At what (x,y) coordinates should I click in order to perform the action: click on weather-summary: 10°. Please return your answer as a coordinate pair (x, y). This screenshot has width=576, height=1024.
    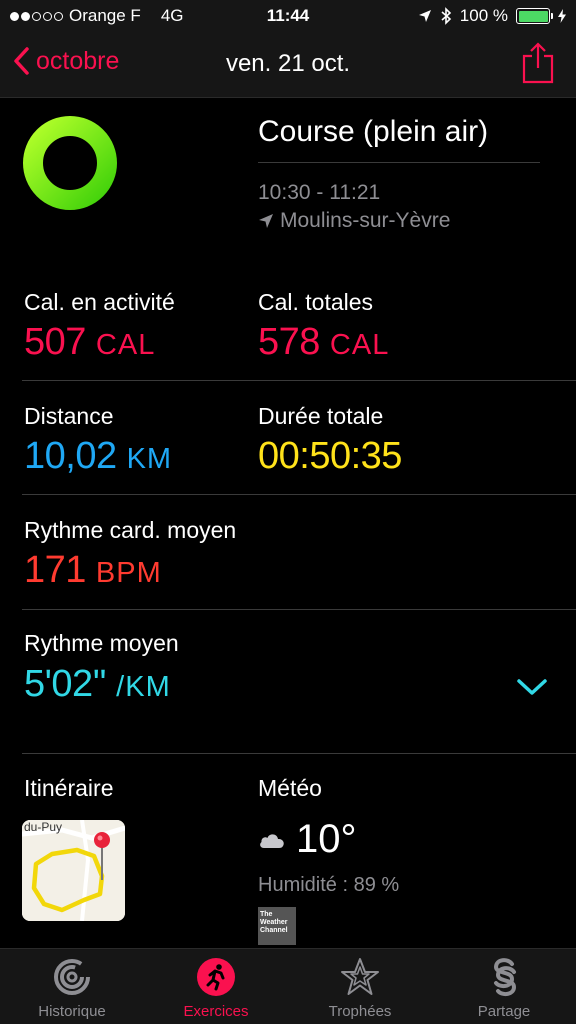
    Looking at the image, I should click on (307, 839).